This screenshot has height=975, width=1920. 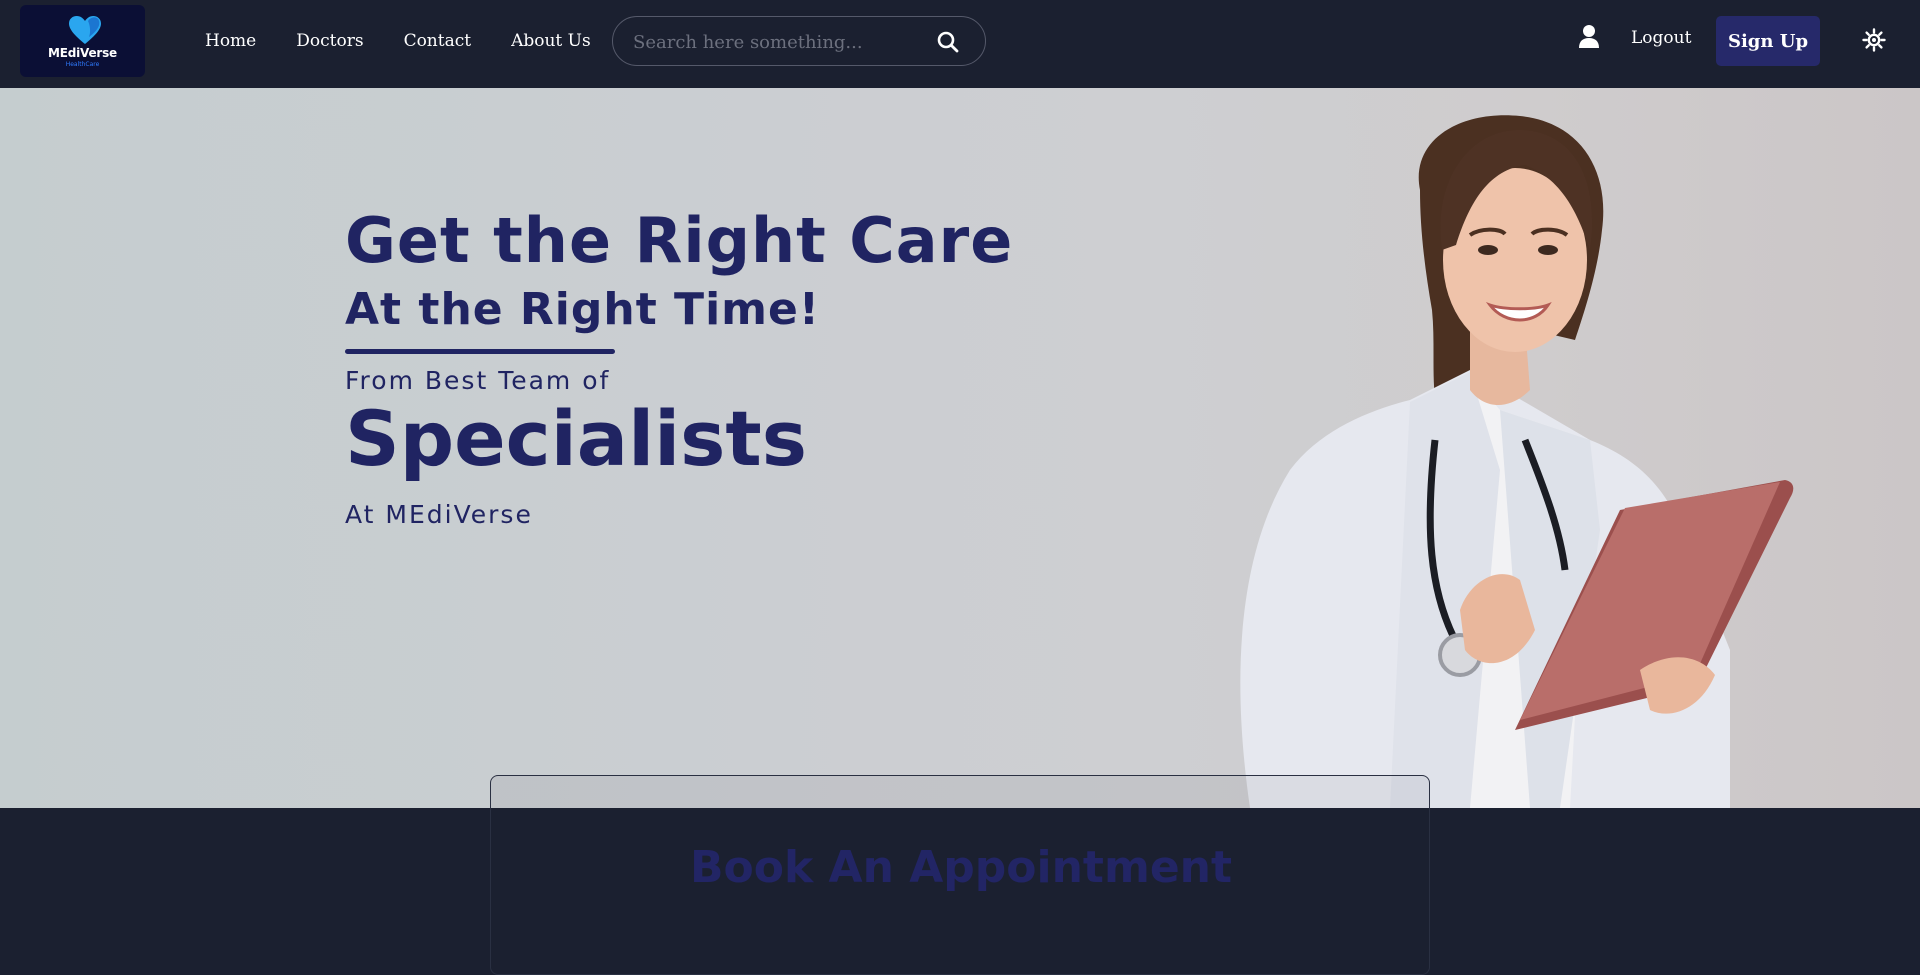 What do you see at coordinates (230, 41) in the screenshot?
I see `nav-home: Home` at bounding box center [230, 41].